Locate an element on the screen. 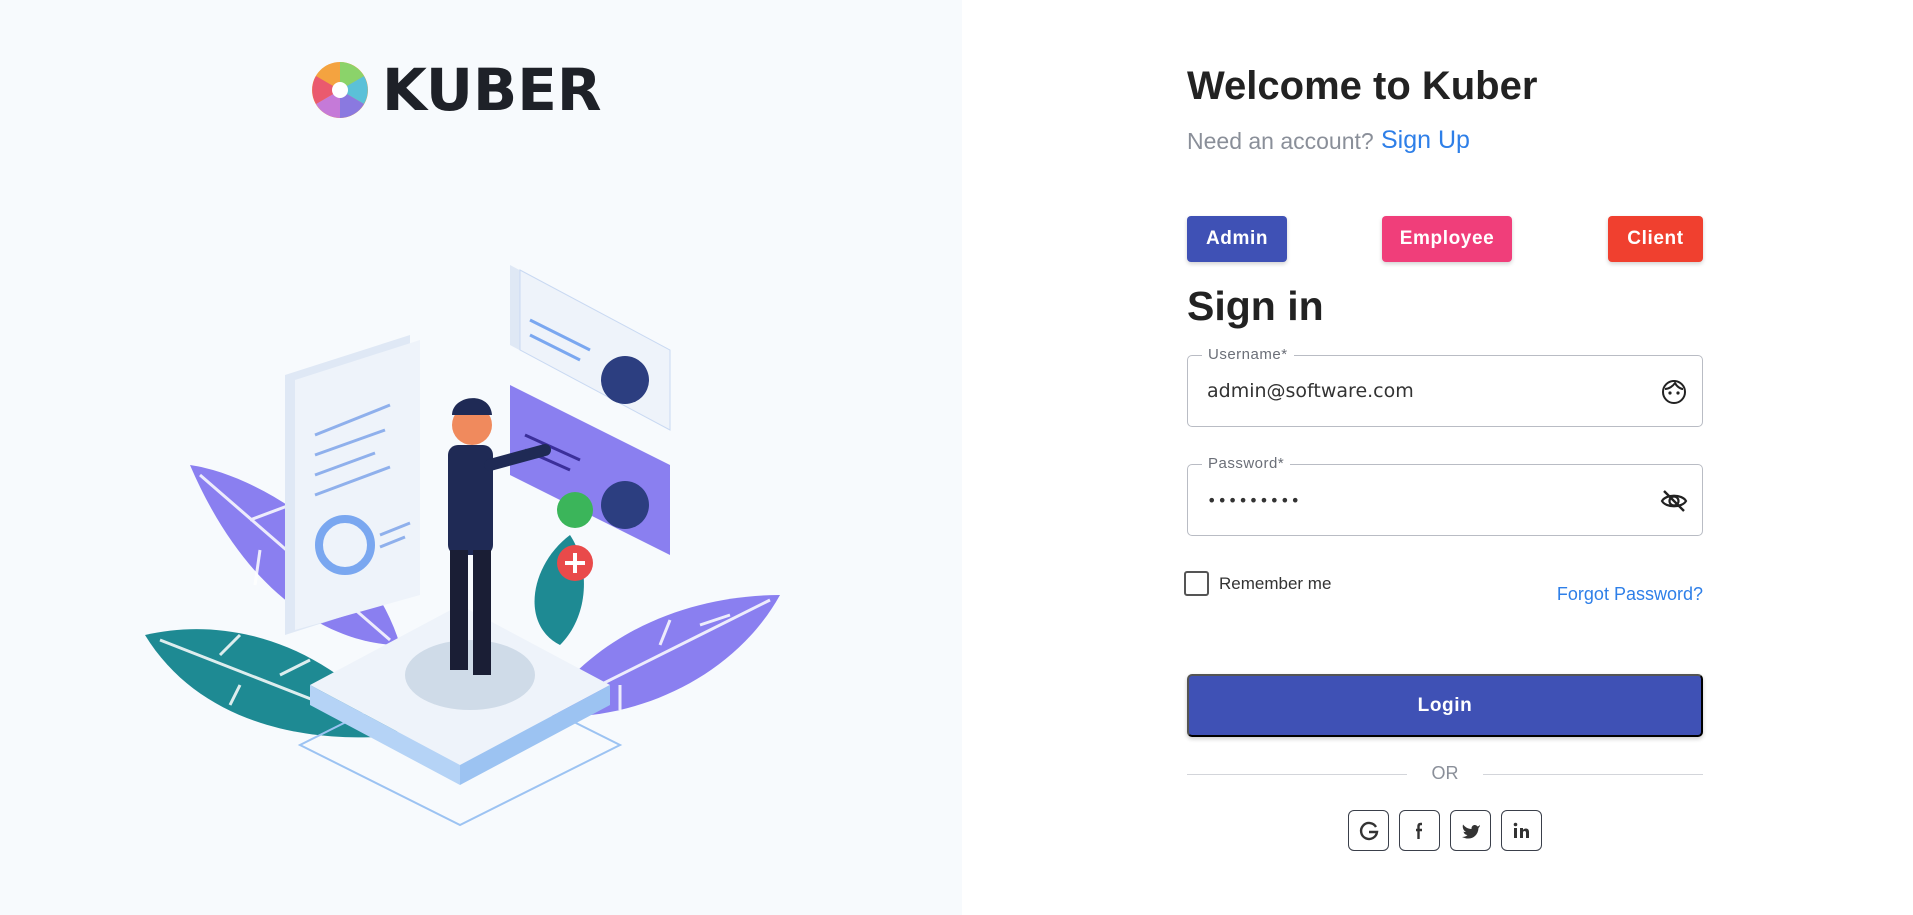  remember-me: Remember me is located at coordinates (1257, 583).